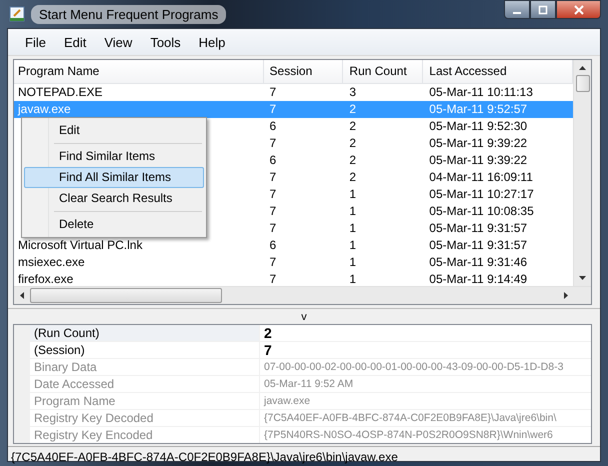 The image size is (608, 466). What do you see at coordinates (383, 71) in the screenshot?
I see `column-header: Run Count` at bounding box center [383, 71].